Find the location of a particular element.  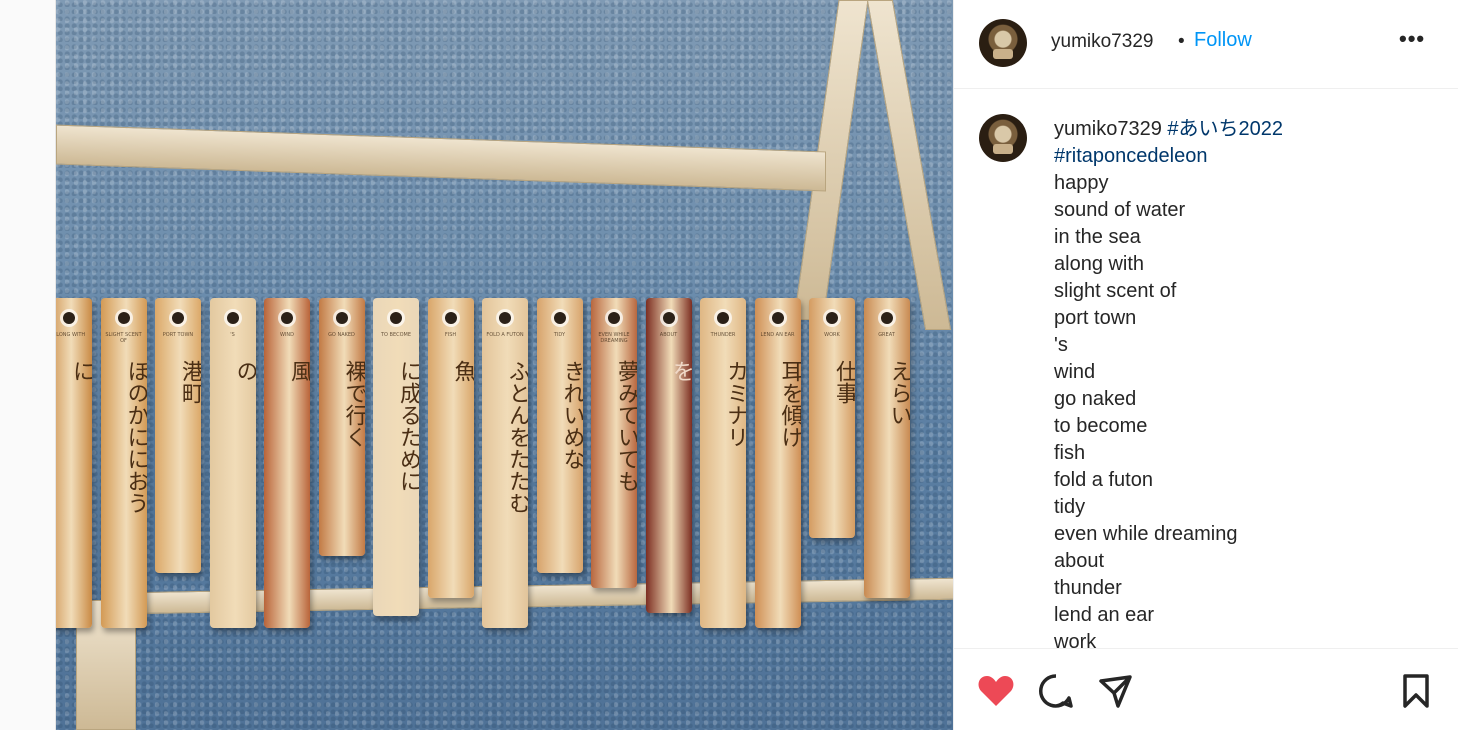

xylophone-bar: ALONG WITH に is located at coordinates (74, 463).